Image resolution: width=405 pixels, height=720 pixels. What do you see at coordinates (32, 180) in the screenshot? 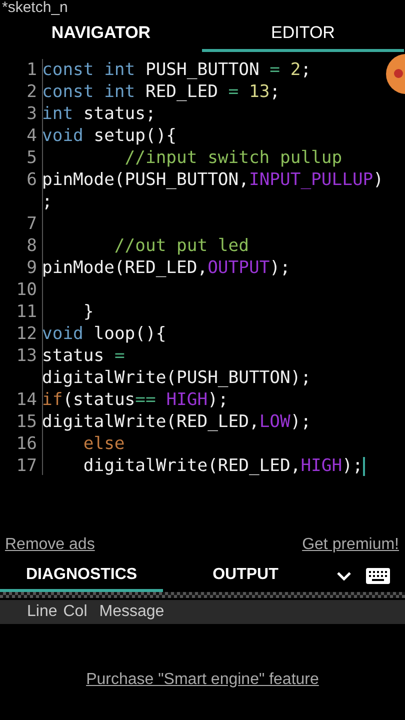
I see `line-number: 6` at bounding box center [32, 180].